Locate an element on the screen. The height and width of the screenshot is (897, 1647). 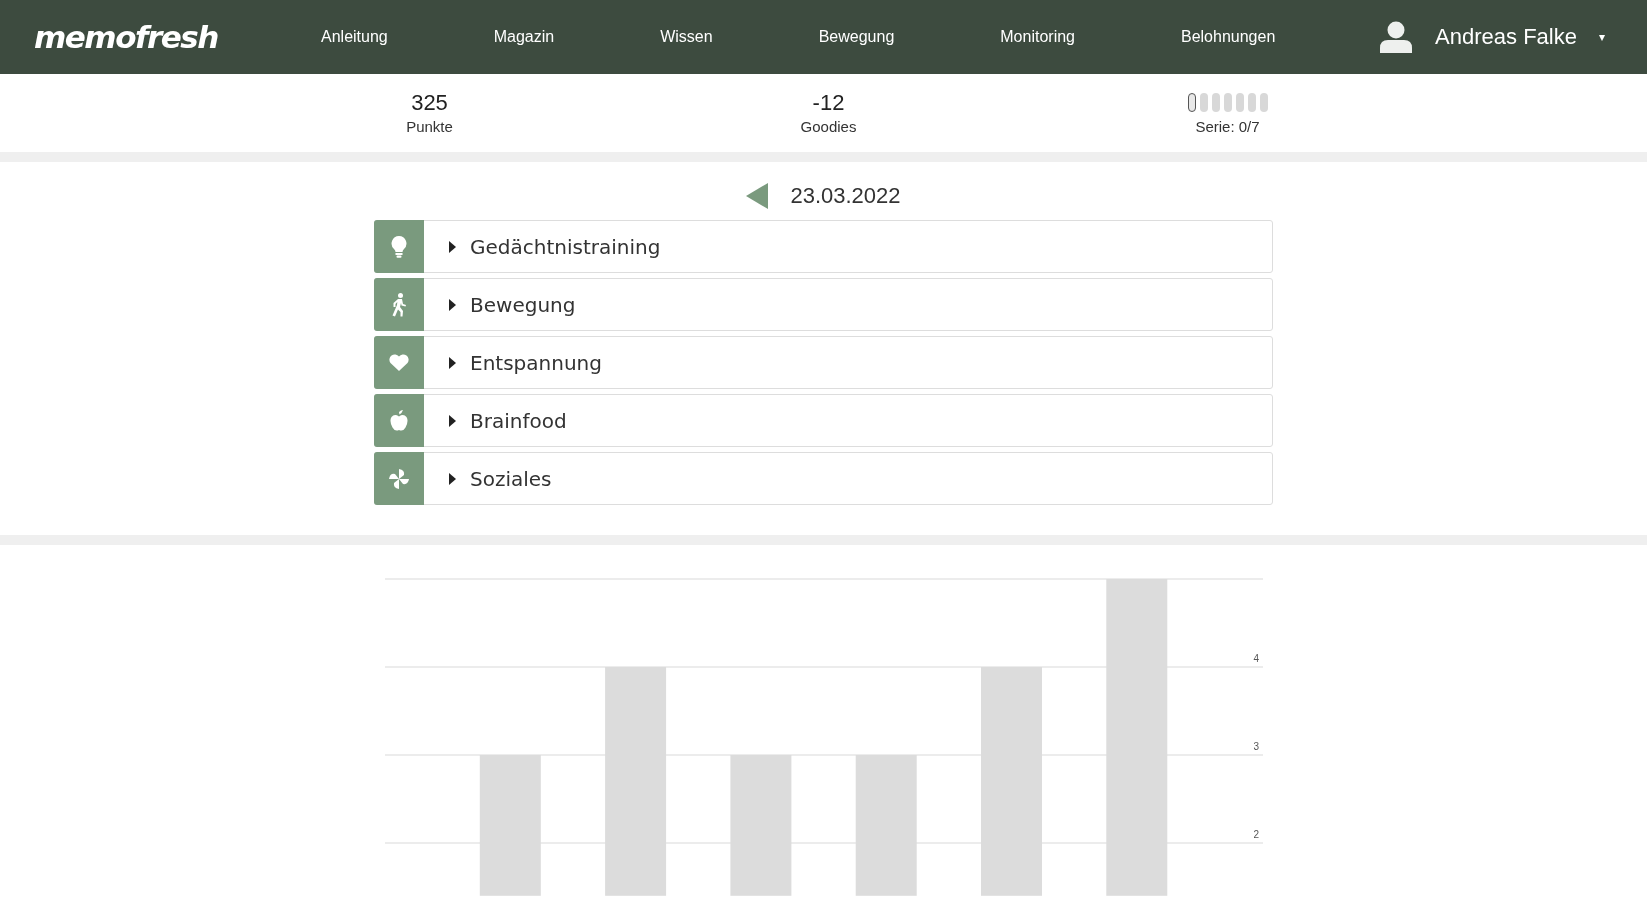
streak-label: Serie: 0/7 is located at coordinates (1227, 126).